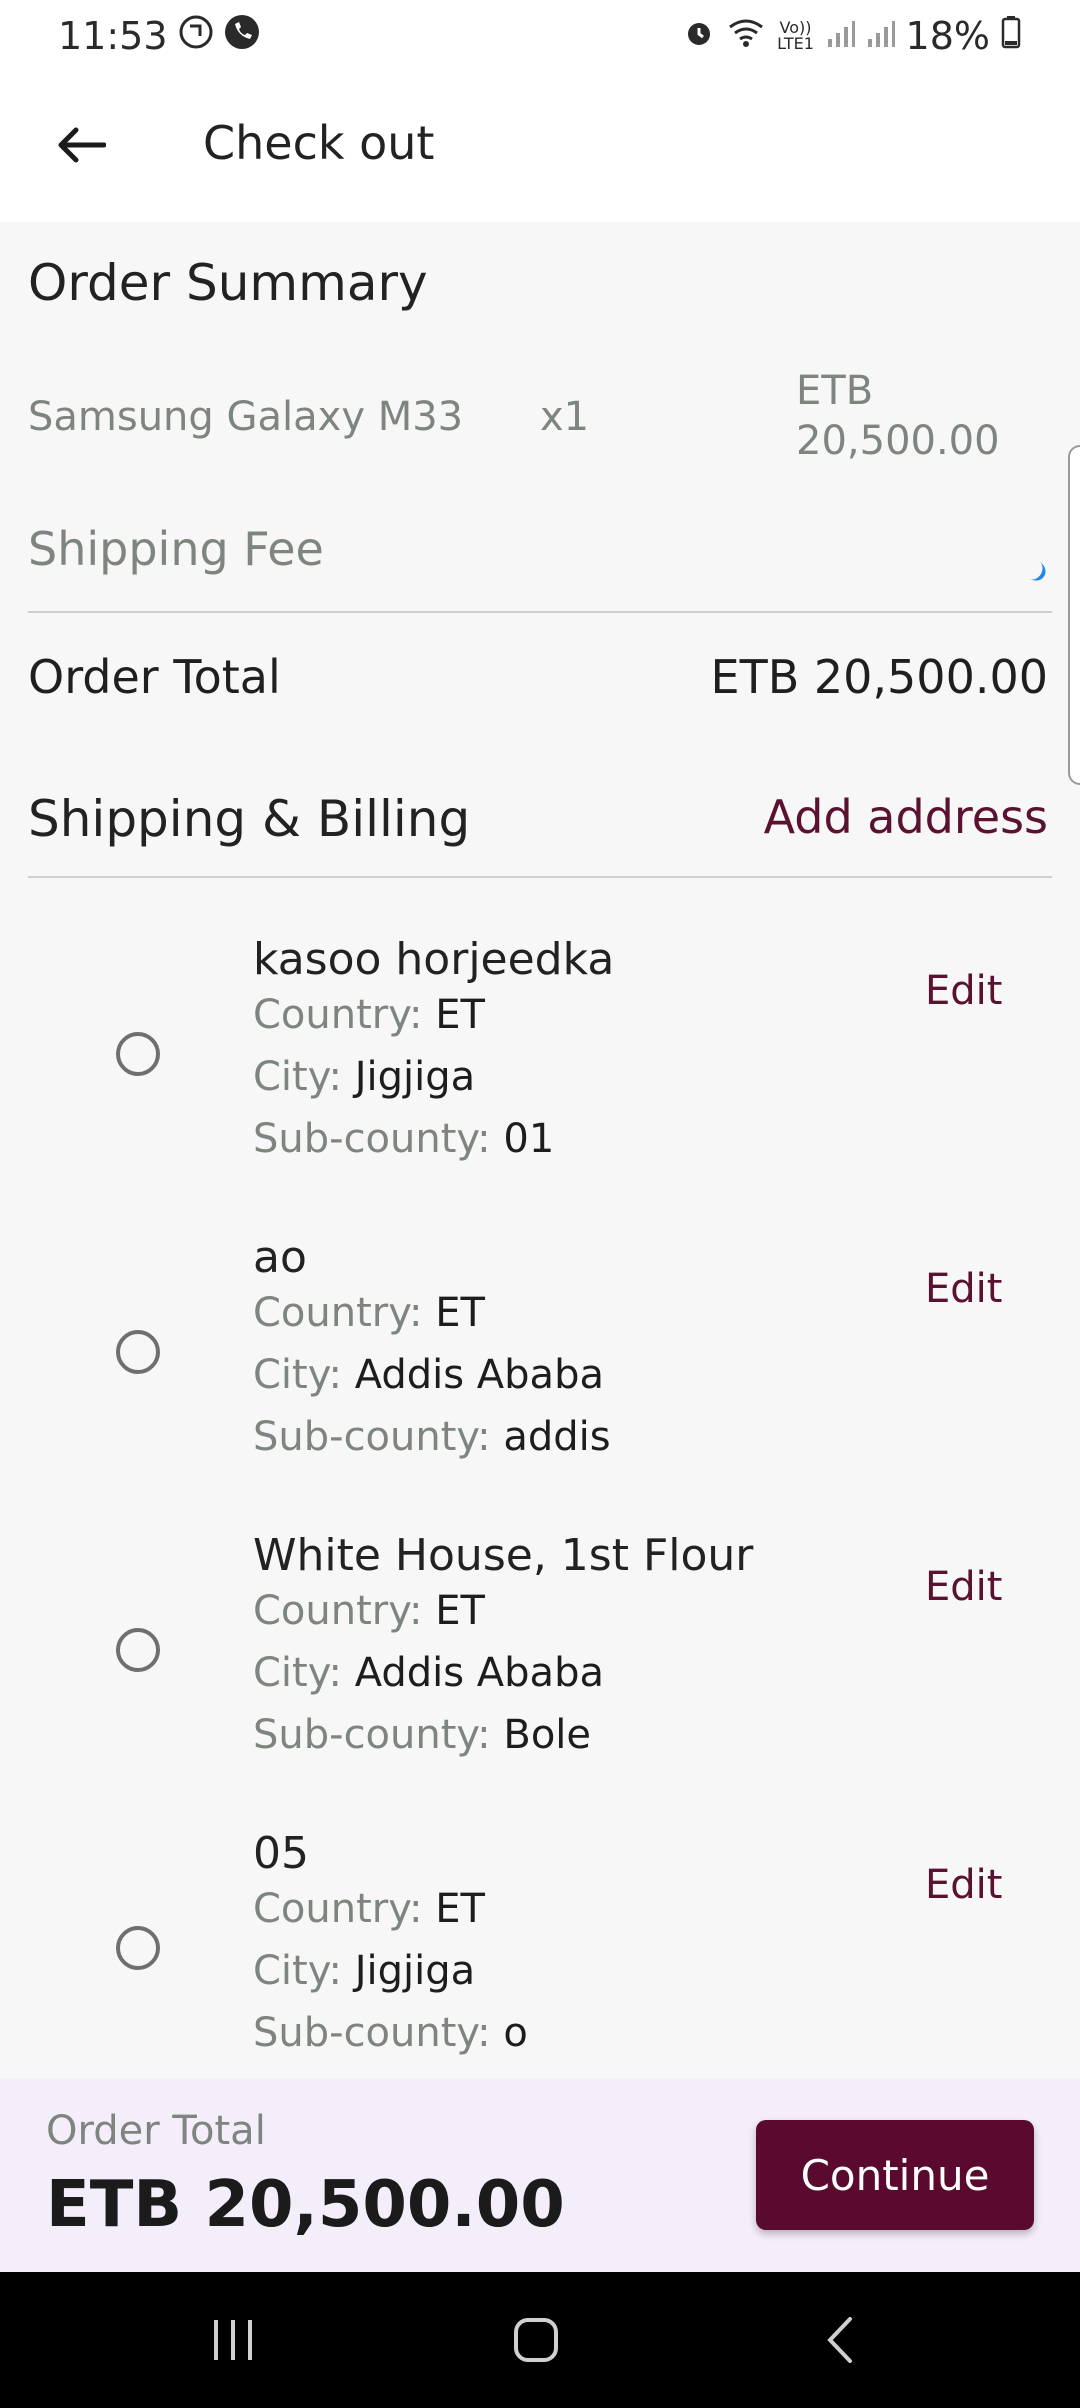  I want to click on address-subcounty: Sub-county: addis, so click(432, 1437).